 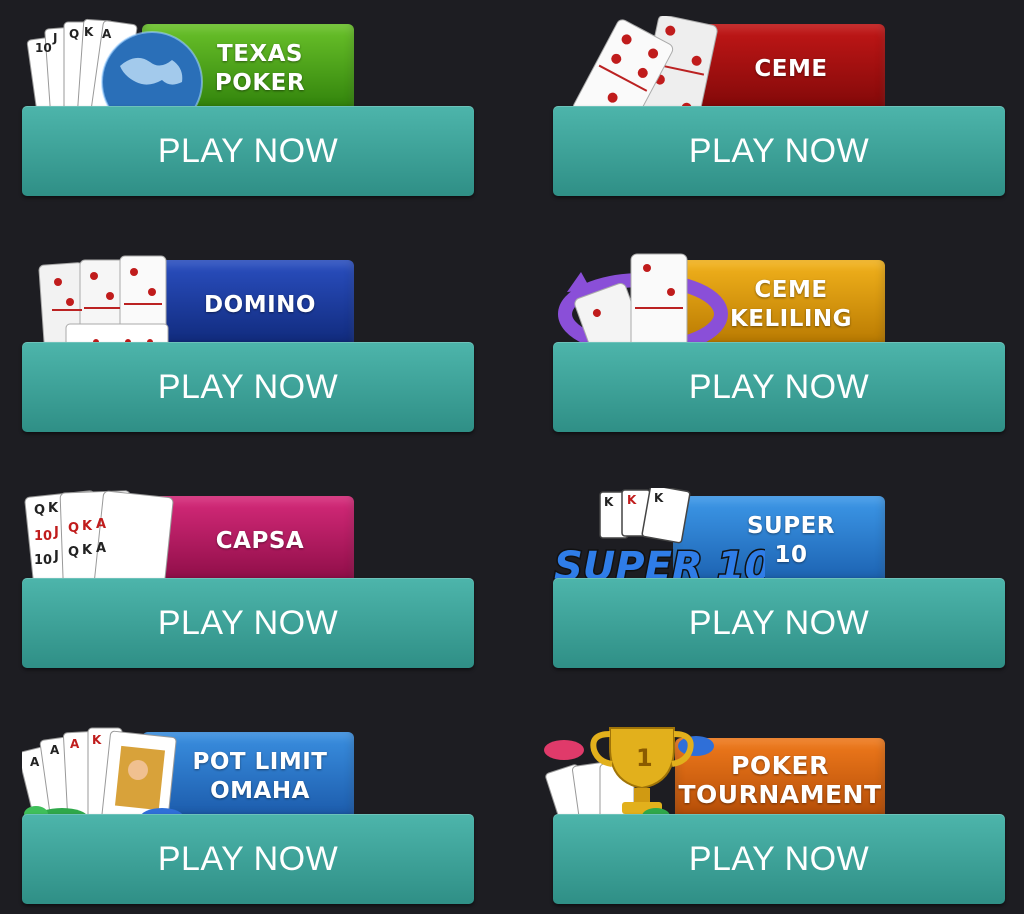 I want to click on trophy-icon: 1, so click(x=629, y=775).